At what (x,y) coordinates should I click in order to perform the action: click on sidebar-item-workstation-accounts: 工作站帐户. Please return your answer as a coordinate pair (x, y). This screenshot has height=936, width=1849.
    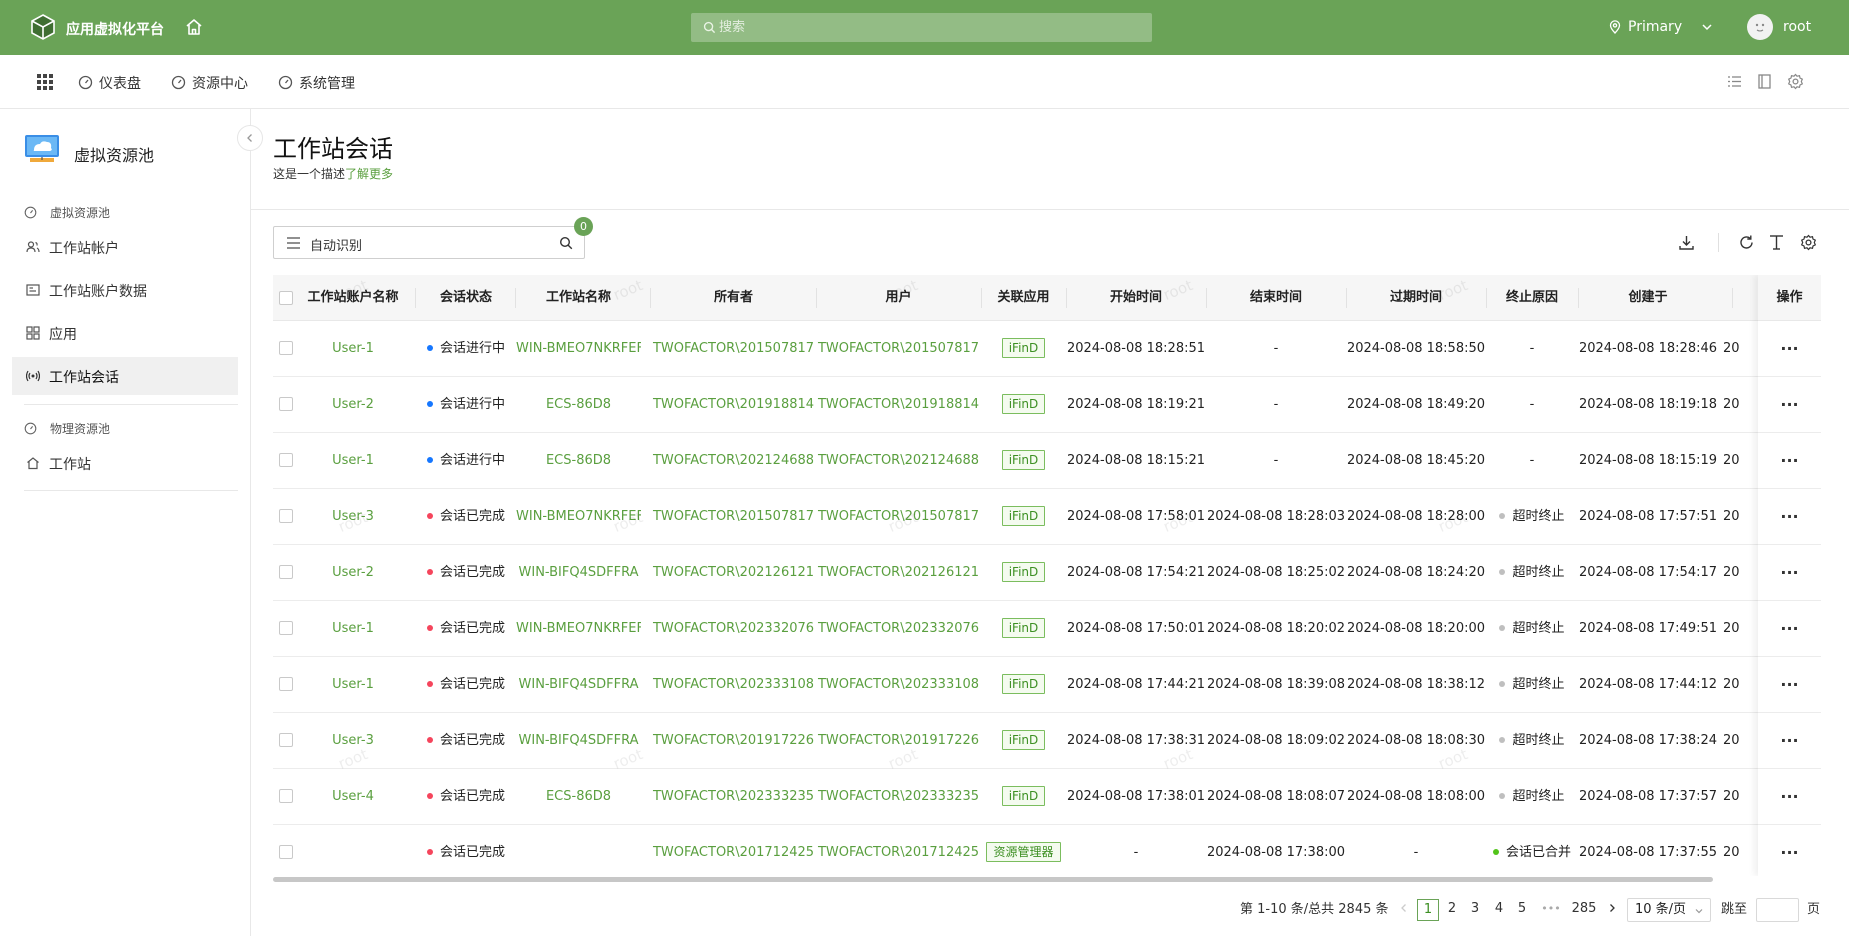
    Looking at the image, I should click on (125, 247).